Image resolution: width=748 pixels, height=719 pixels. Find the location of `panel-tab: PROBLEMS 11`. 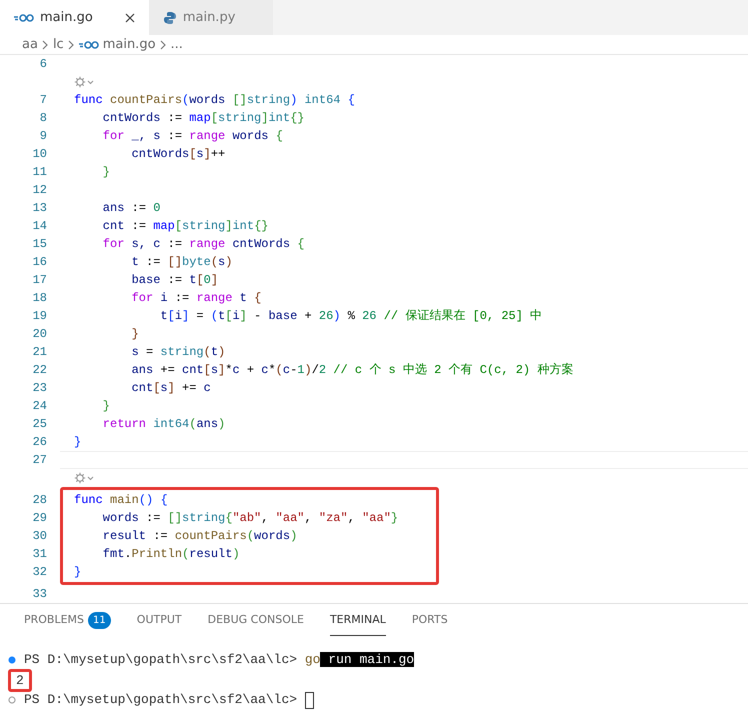

panel-tab: PROBLEMS 11 is located at coordinates (67, 620).